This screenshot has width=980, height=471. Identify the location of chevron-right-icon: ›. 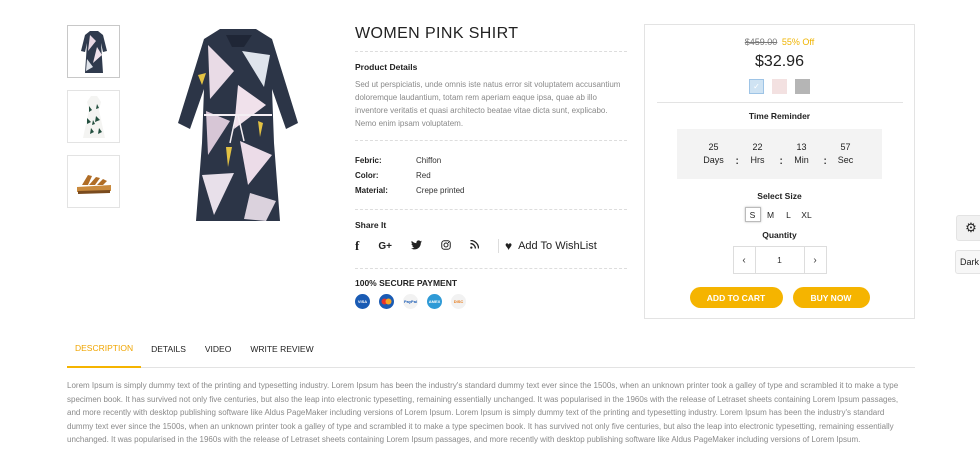
(815, 260).